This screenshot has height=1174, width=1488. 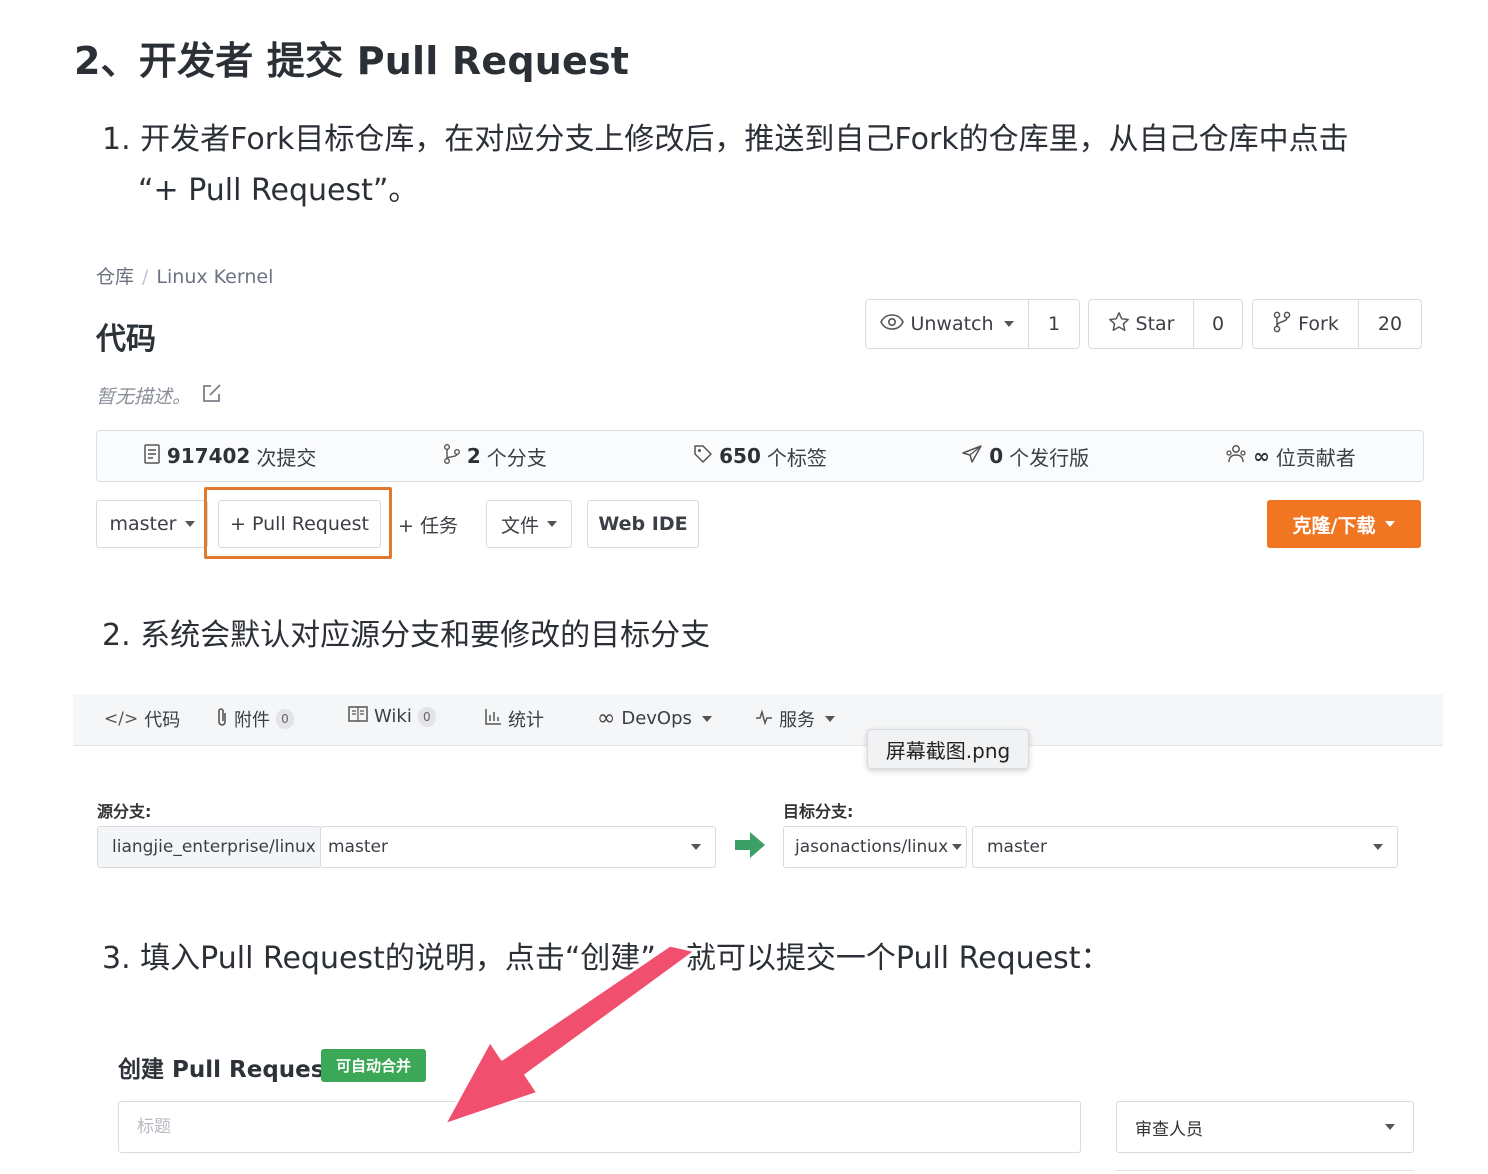 What do you see at coordinates (703, 456) in the screenshot?
I see `tag-icon` at bounding box center [703, 456].